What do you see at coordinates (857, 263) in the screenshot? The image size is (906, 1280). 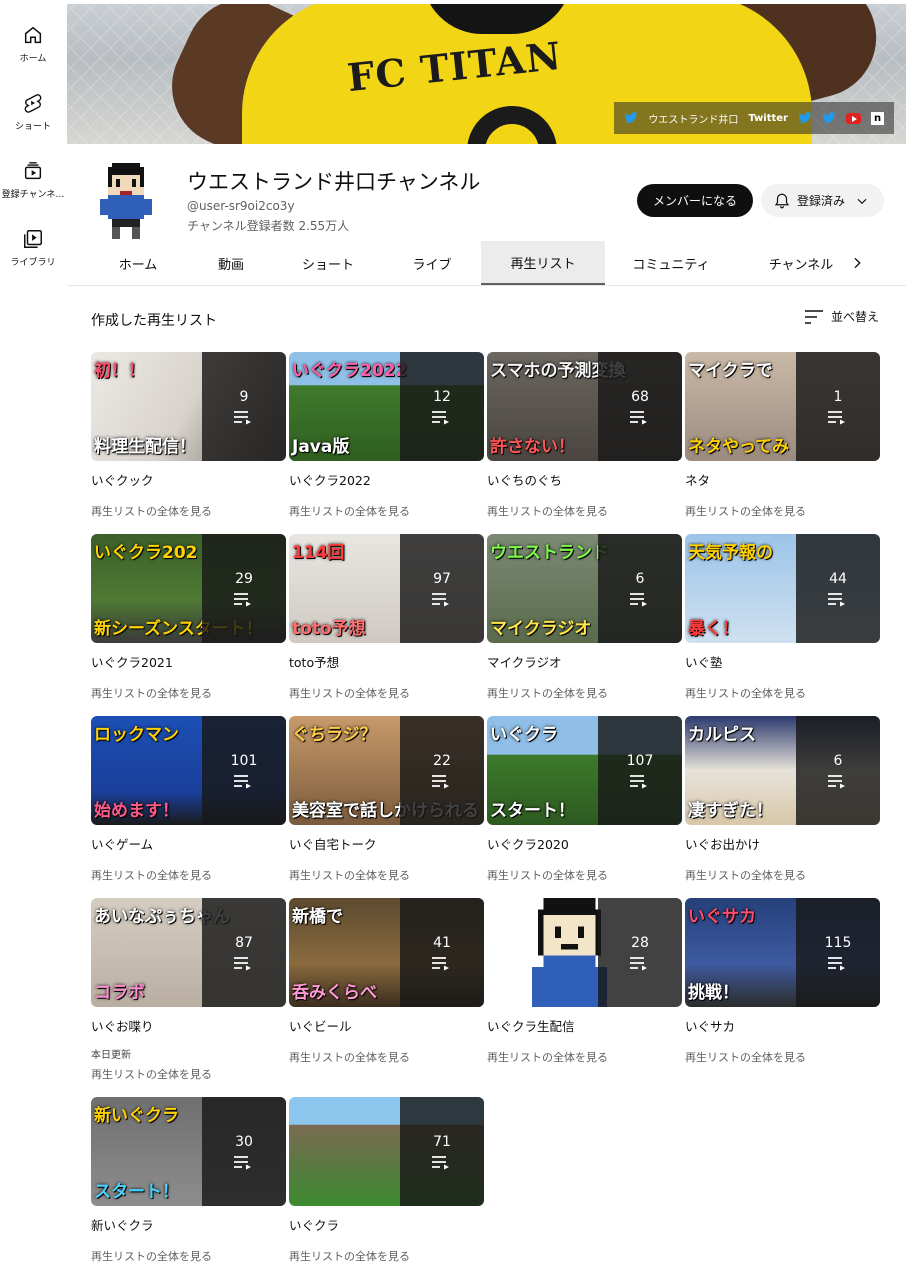 I see `chevron-right-icon` at bounding box center [857, 263].